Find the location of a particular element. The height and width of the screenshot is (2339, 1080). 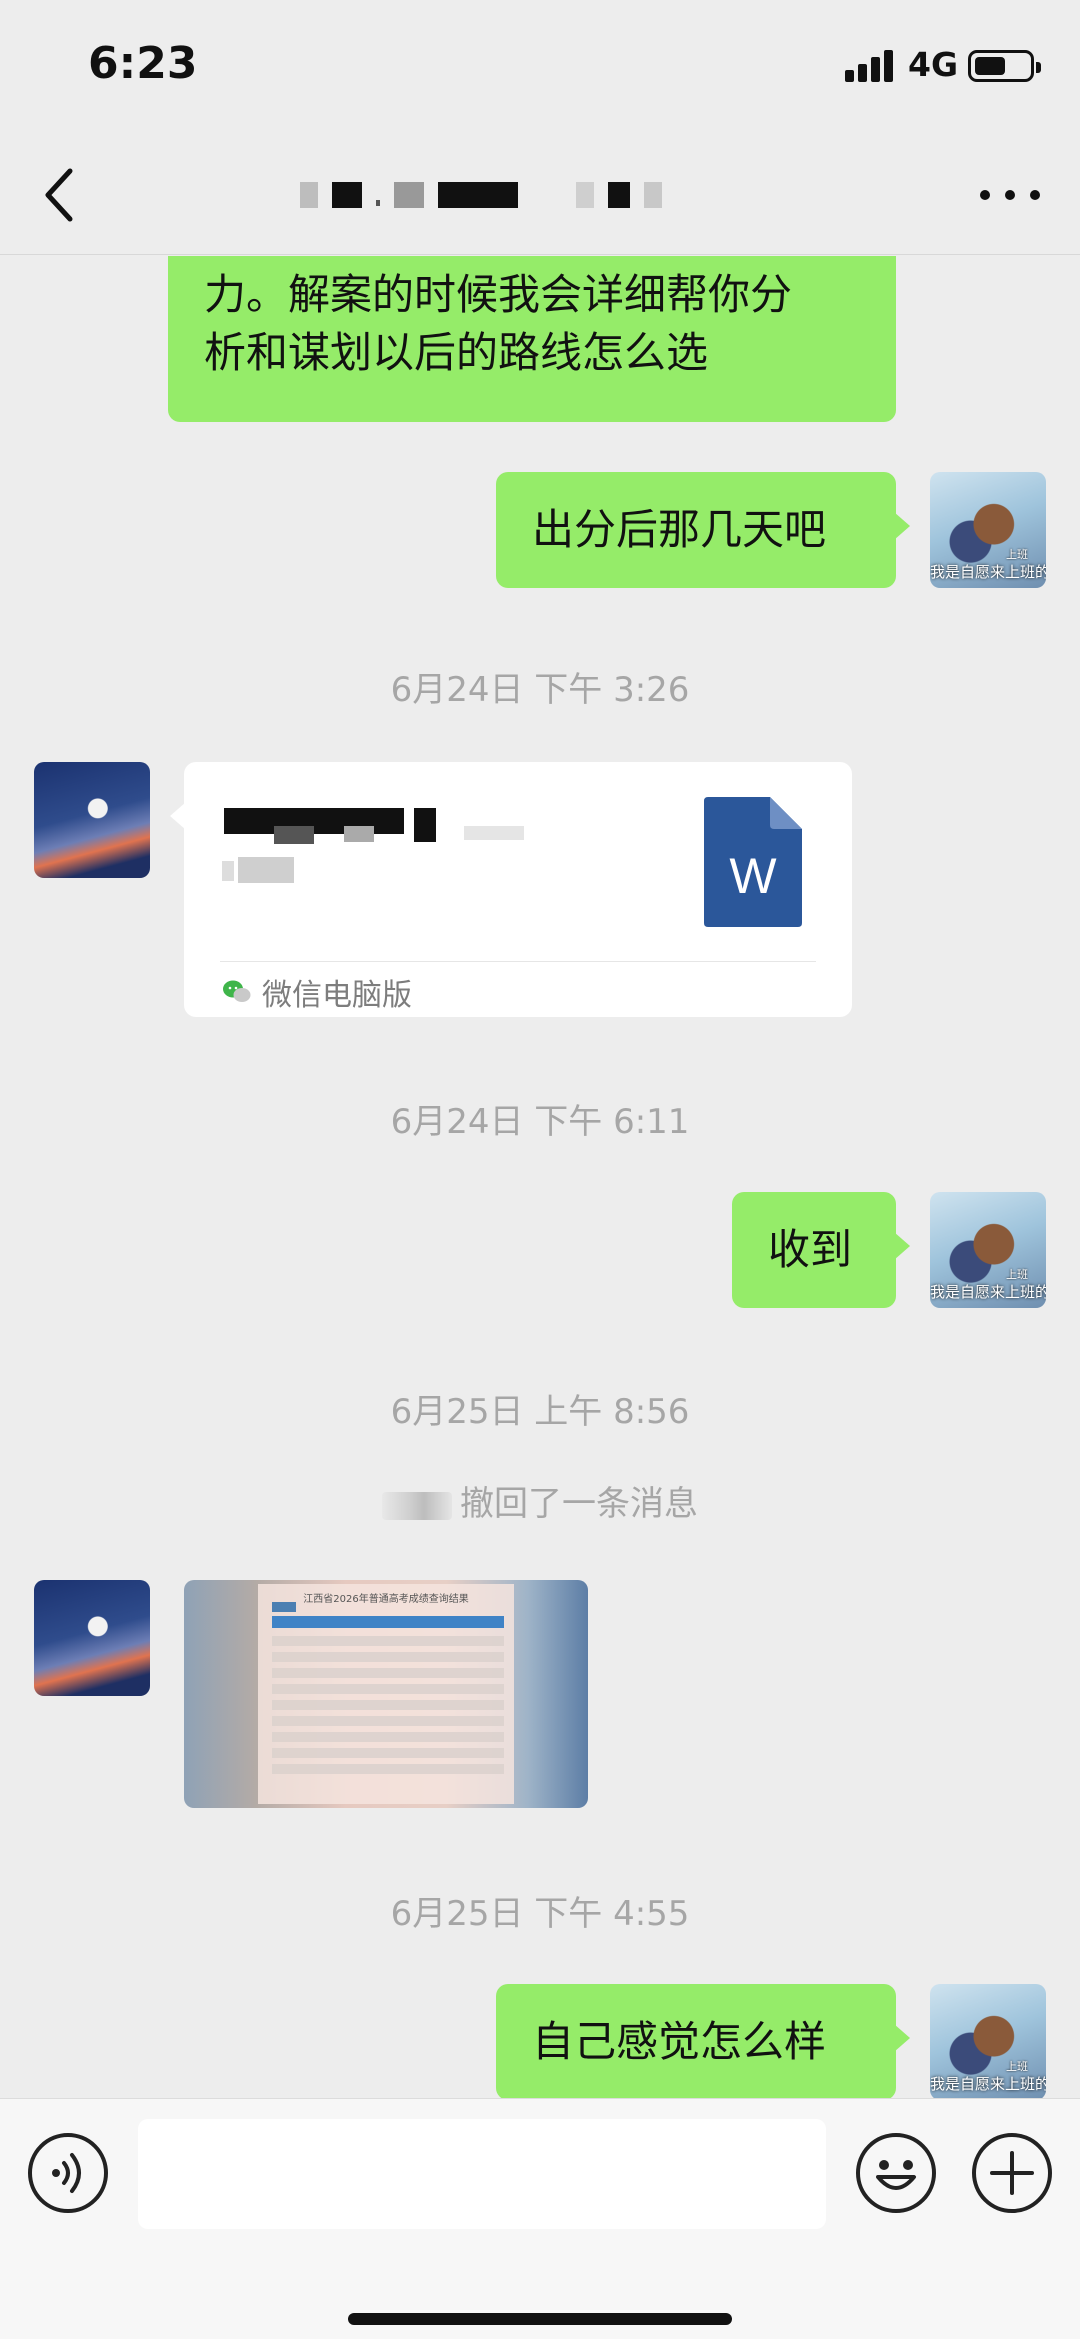

message-text: 自己感觉怎么样 is located at coordinates (679, 2041).